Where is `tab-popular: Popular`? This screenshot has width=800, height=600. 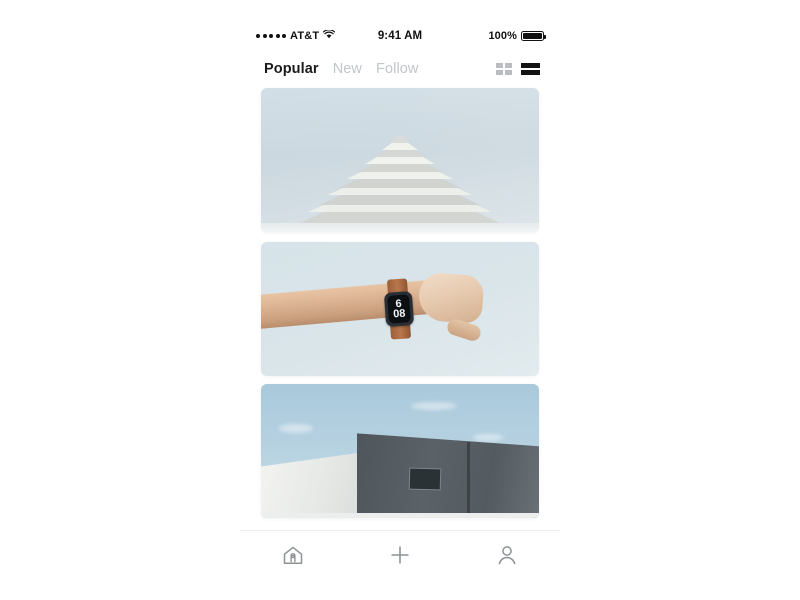 tab-popular: Popular is located at coordinates (291, 69).